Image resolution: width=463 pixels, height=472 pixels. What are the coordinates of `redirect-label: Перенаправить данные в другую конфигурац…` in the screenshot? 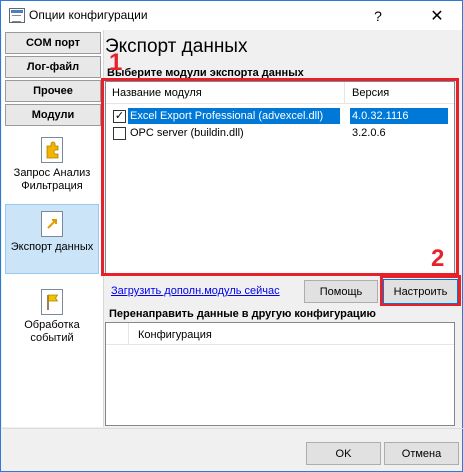 It's located at (242, 314).